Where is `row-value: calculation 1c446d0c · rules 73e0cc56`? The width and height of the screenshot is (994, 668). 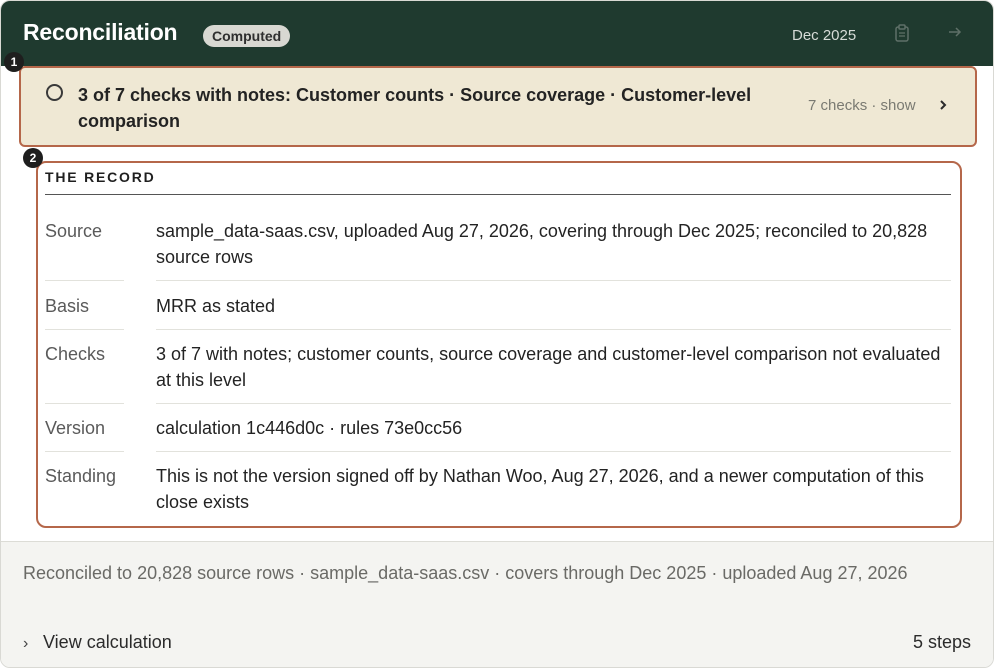
row-value: calculation 1c446d0c · rules 73e0cc56 is located at coordinates (309, 428).